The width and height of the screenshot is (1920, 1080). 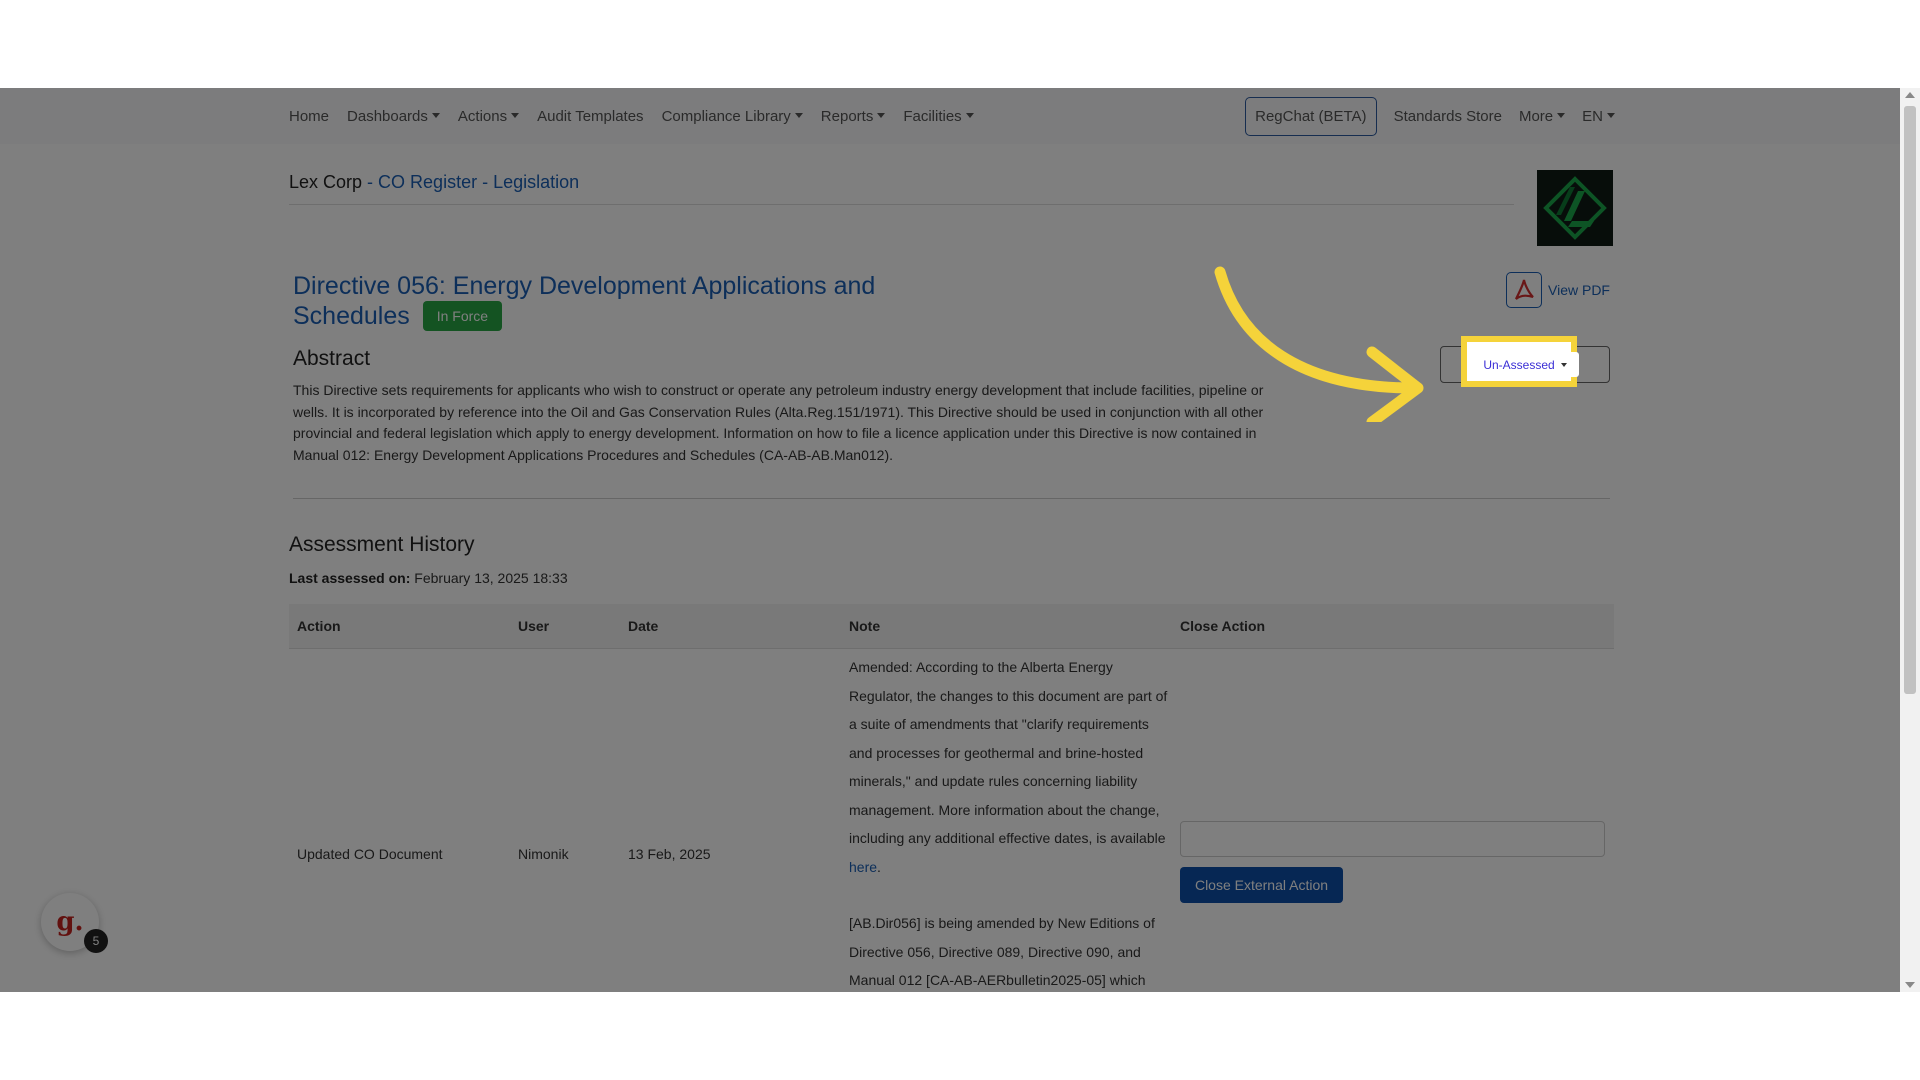 I want to click on nav-compliance-library: Compliance Library, so click(x=732, y=116).